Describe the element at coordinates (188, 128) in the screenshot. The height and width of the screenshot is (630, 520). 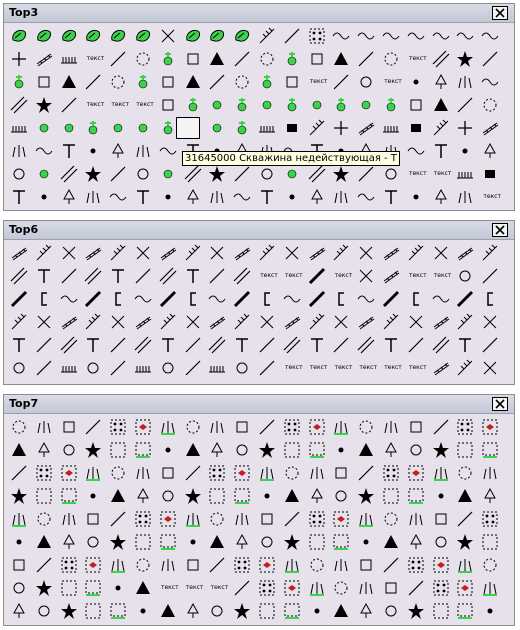
I see `selected-symbol-cell` at that location.